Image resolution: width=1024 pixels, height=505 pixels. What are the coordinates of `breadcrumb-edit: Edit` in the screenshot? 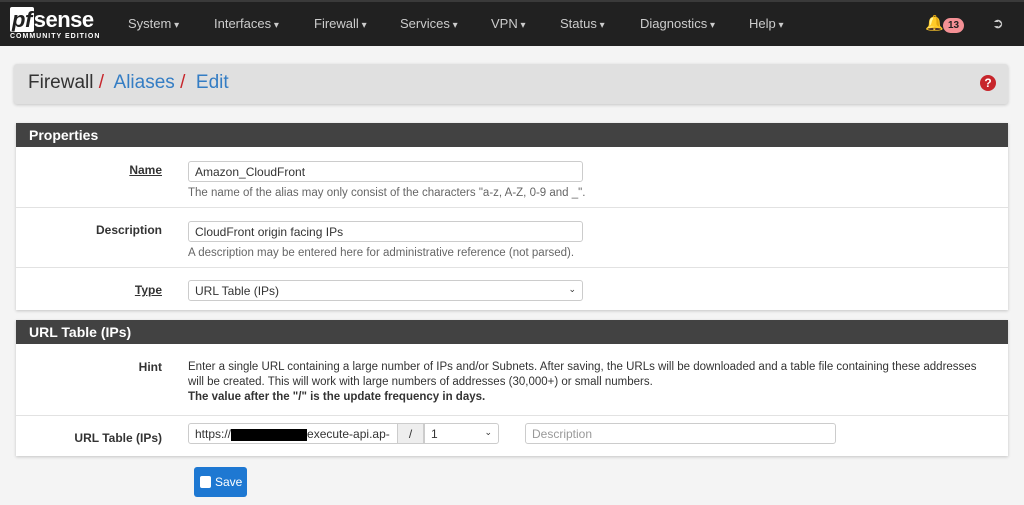 It's located at (212, 82).